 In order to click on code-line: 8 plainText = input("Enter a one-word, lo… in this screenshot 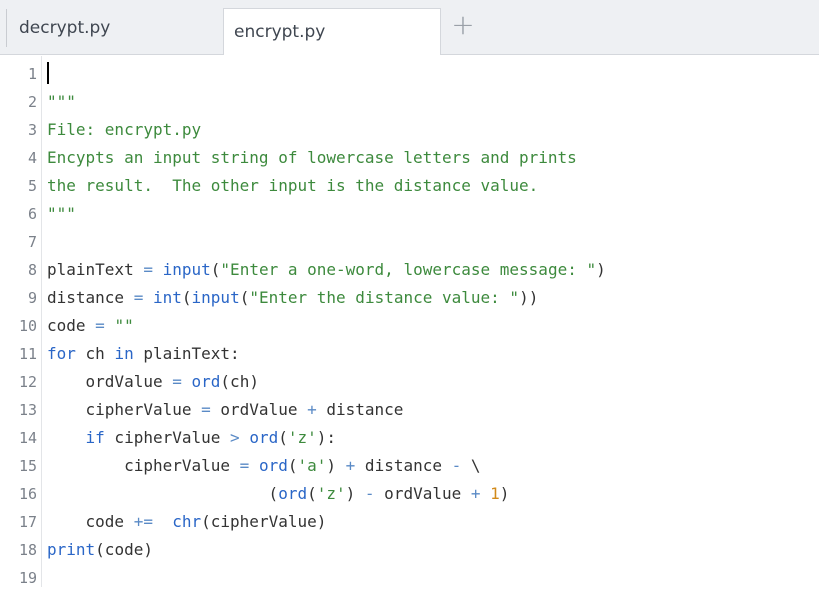, I will do `click(409, 270)`.